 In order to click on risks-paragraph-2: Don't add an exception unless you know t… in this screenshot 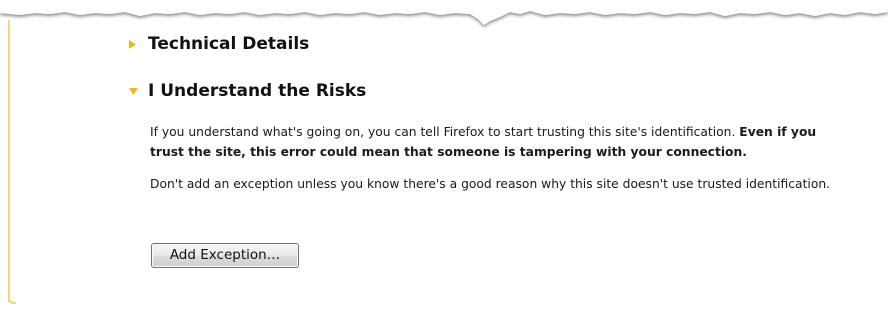, I will do `click(490, 184)`.